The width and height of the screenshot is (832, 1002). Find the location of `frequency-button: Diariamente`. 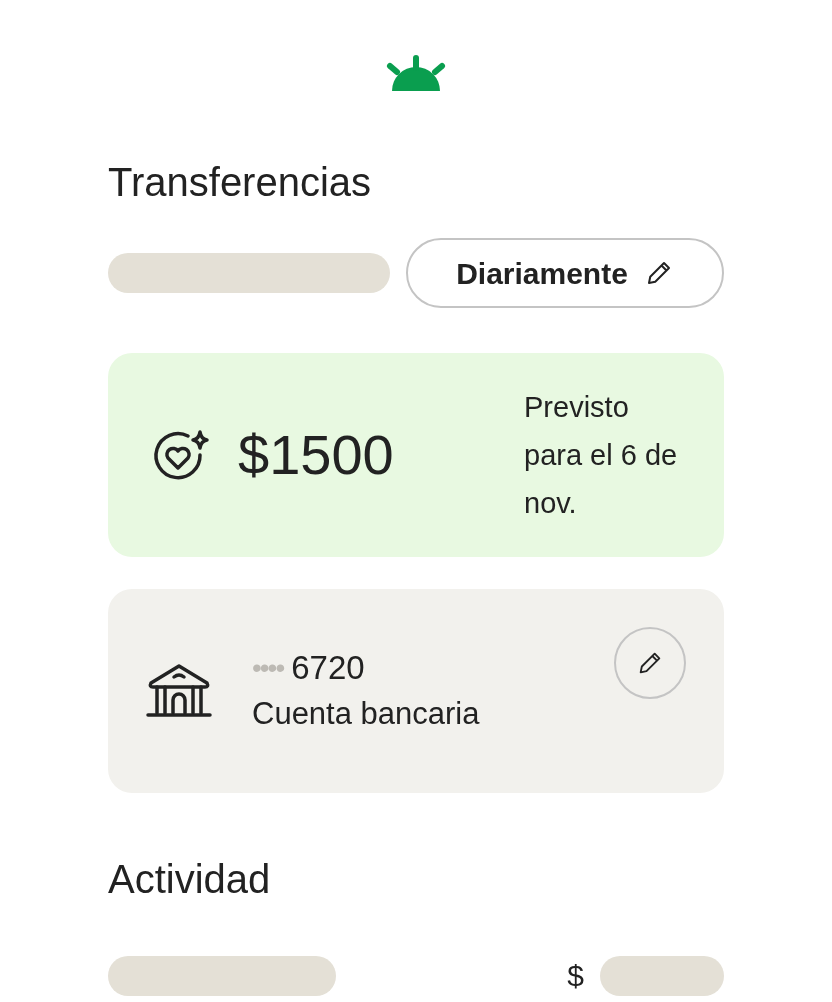

frequency-button: Diariamente is located at coordinates (565, 273).